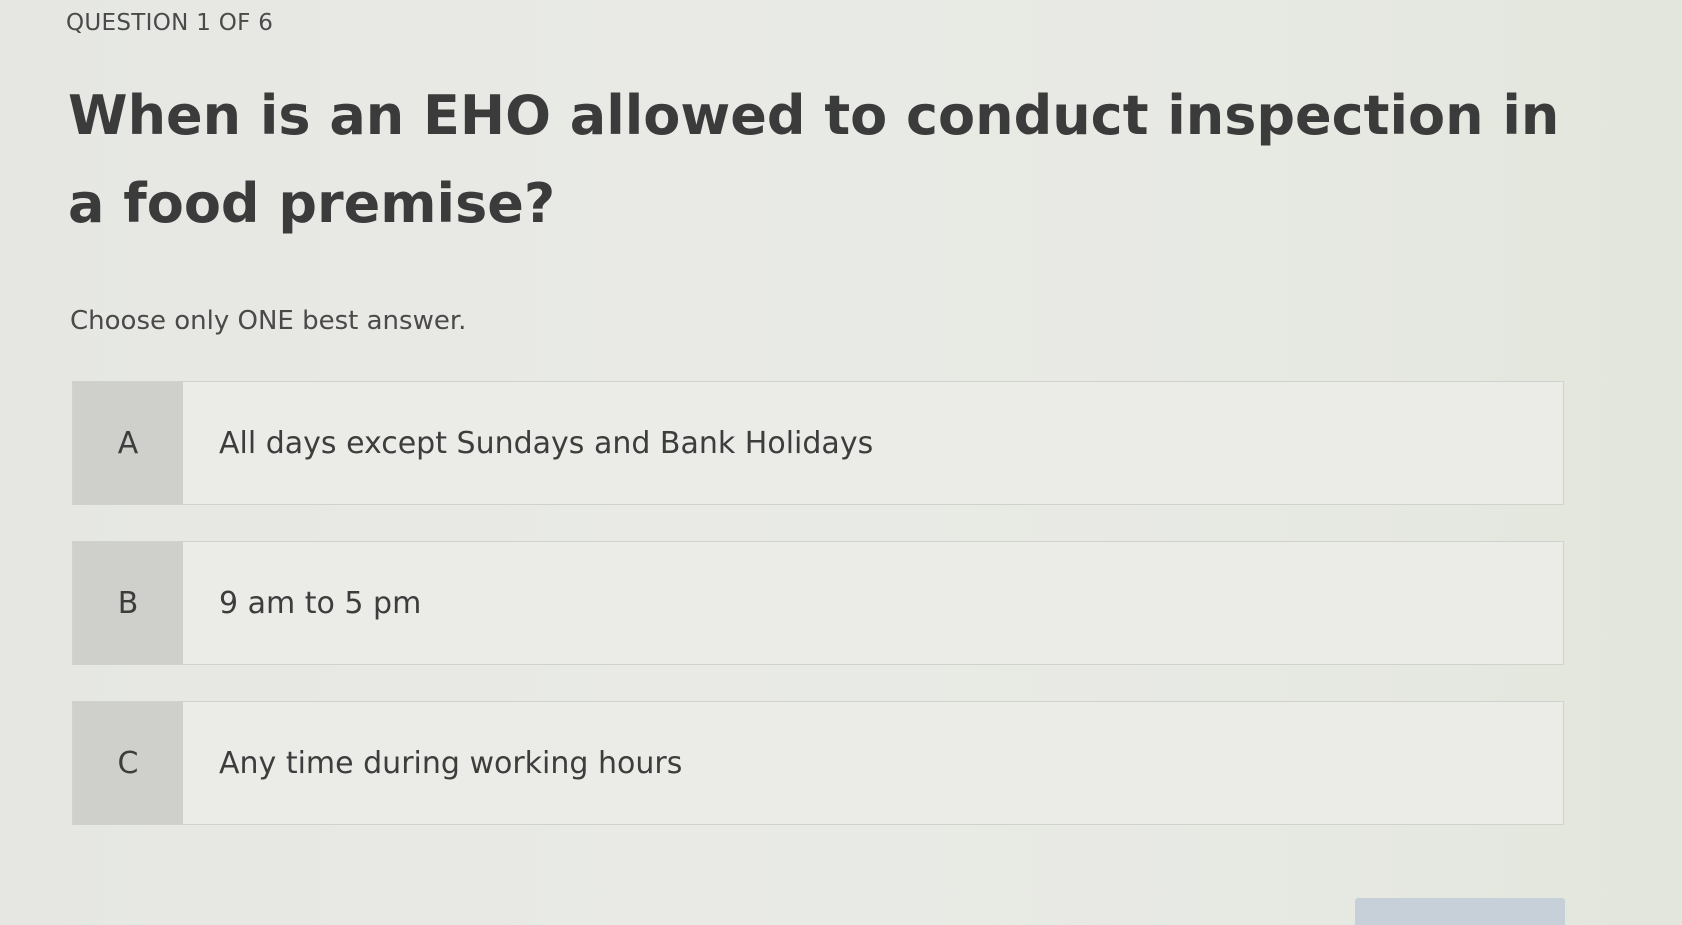  What do you see at coordinates (818, 763) in the screenshot?
I see `answer-option-c: C Any time during working hours` at bounding box center [818, 763].